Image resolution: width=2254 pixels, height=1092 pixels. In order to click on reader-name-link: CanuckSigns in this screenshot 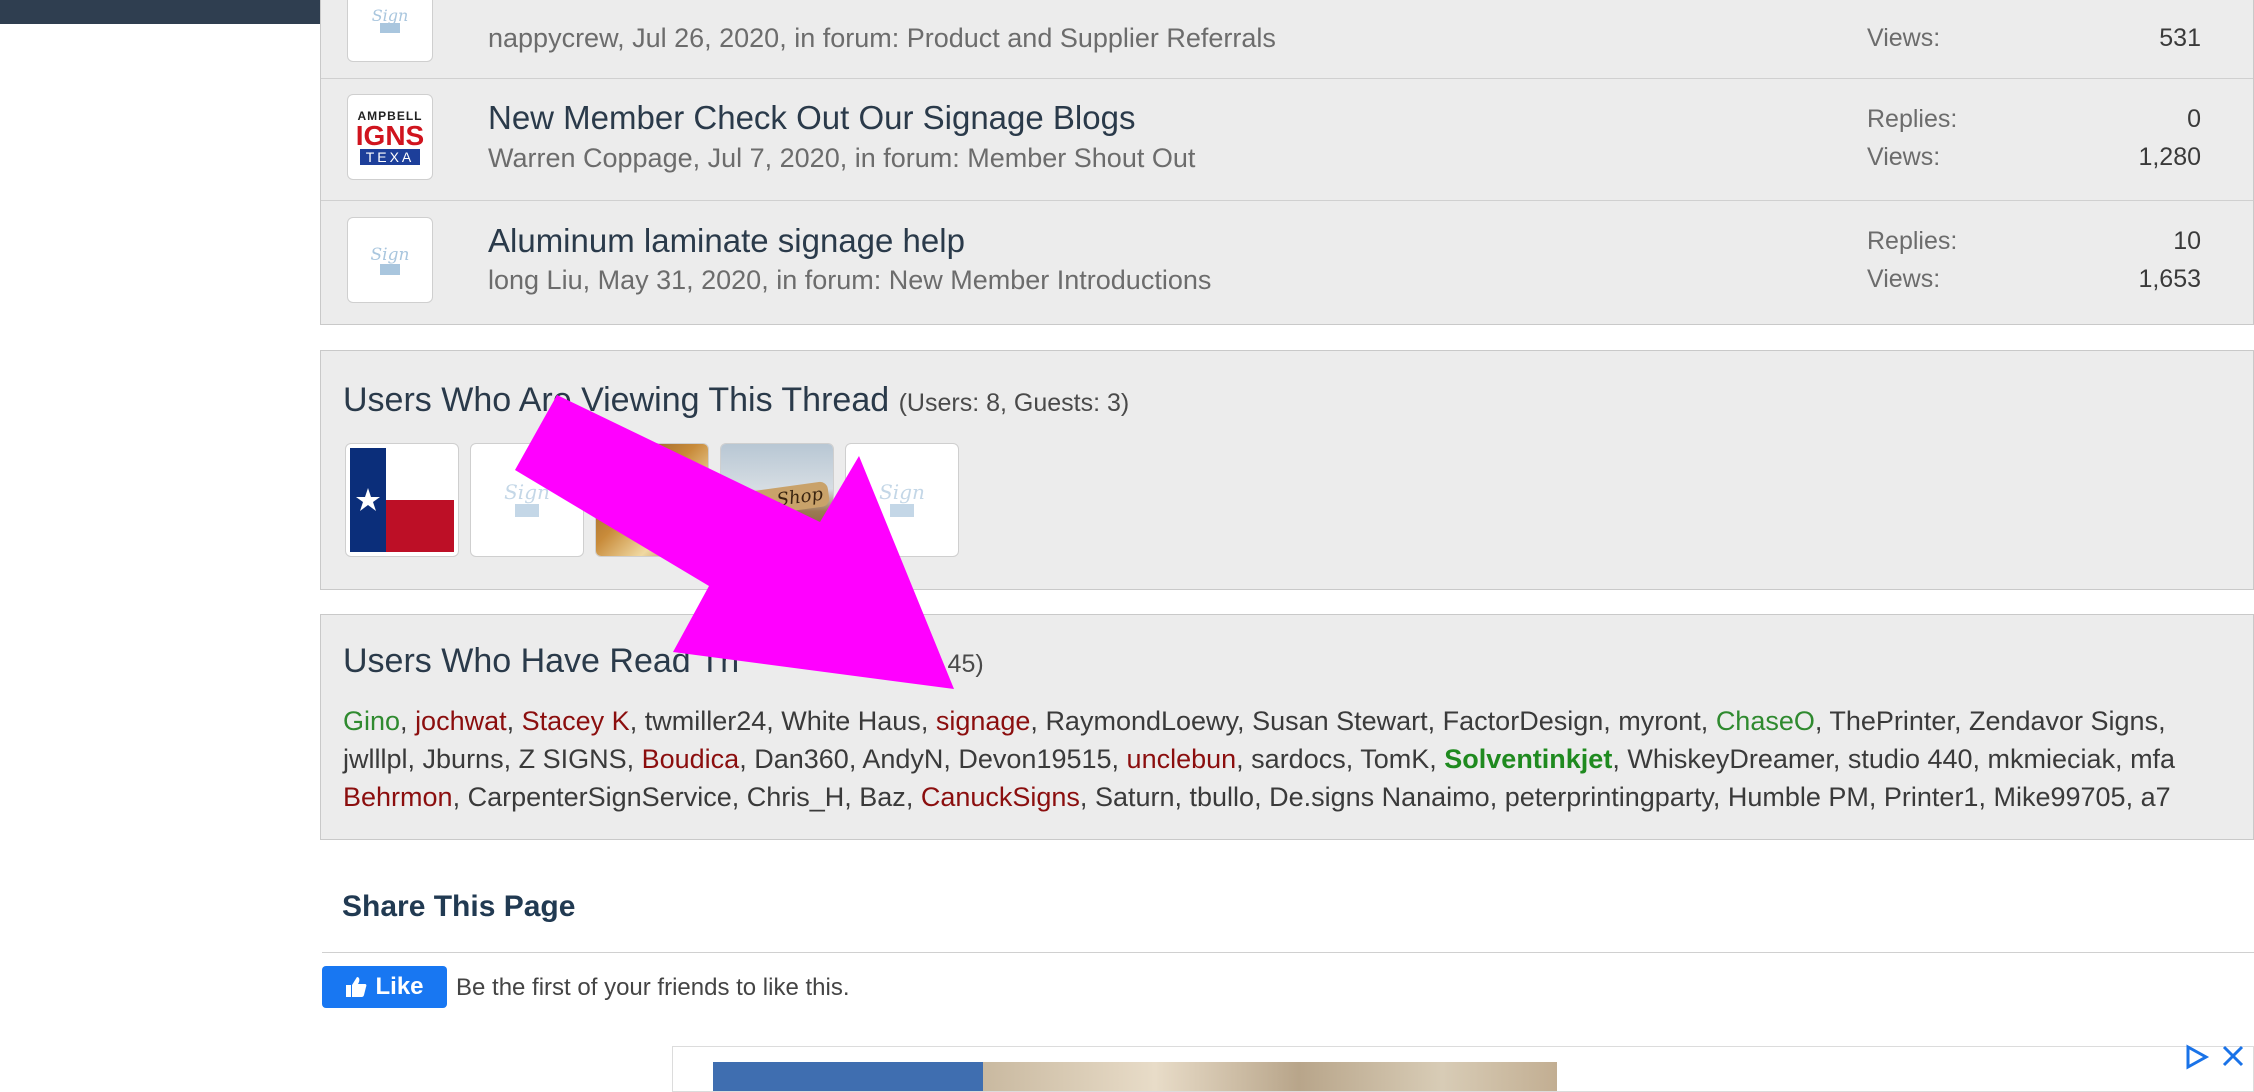, I will do `click(1000, 797)`.